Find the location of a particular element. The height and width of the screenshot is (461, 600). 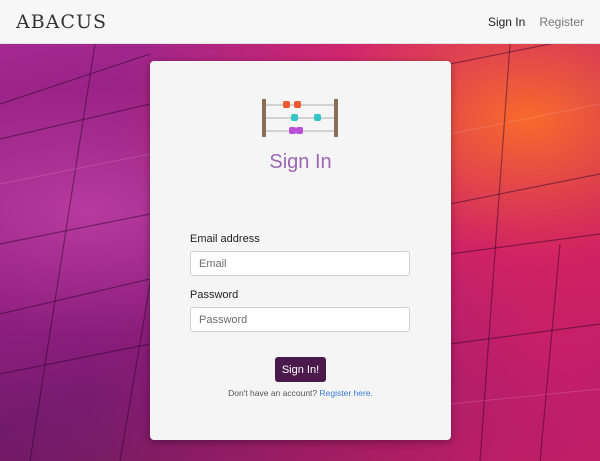

email-label: Email address is located at coordinates (225, 239).